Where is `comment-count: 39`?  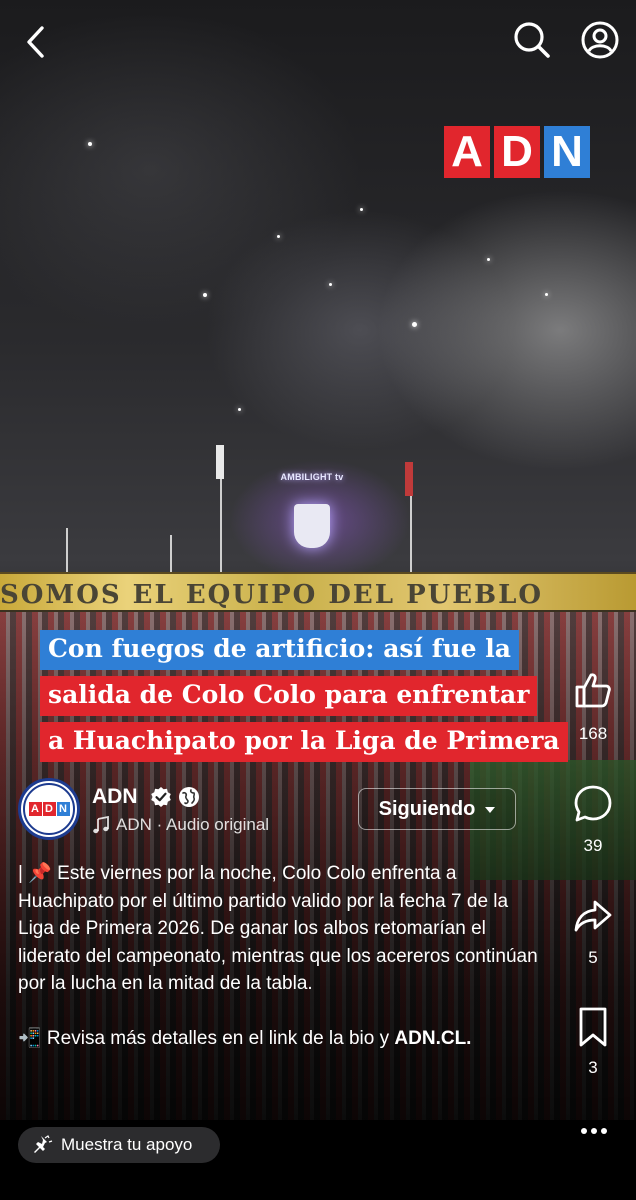 comment-count: 39 is located at coordinates (593, 845).